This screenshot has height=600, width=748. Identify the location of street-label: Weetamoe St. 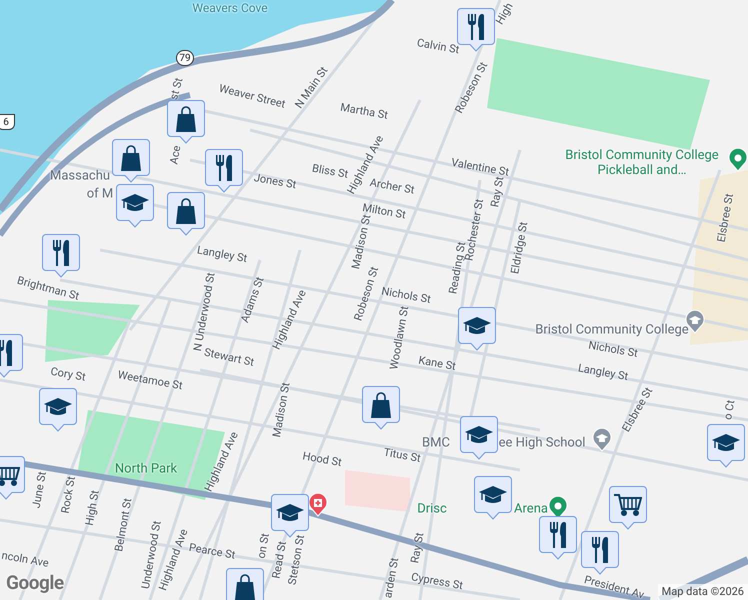
(150, 380).